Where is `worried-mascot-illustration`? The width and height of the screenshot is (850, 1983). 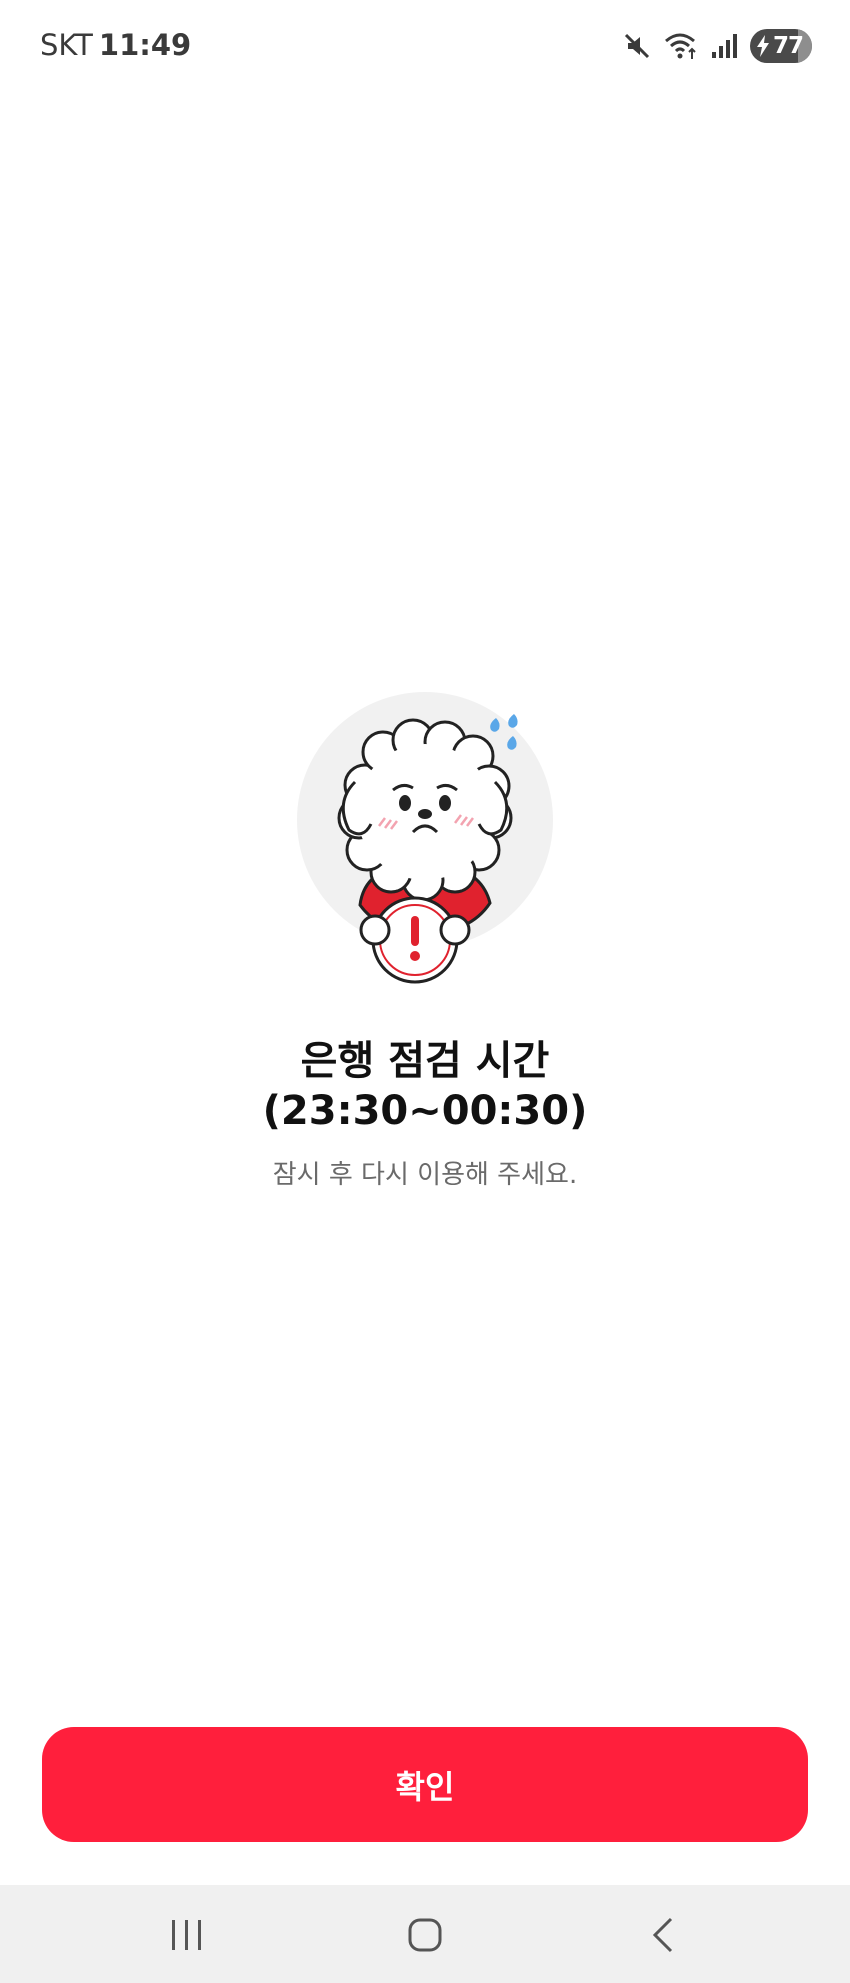
worried-mascot-illustration is located at coordinates (425, 838).